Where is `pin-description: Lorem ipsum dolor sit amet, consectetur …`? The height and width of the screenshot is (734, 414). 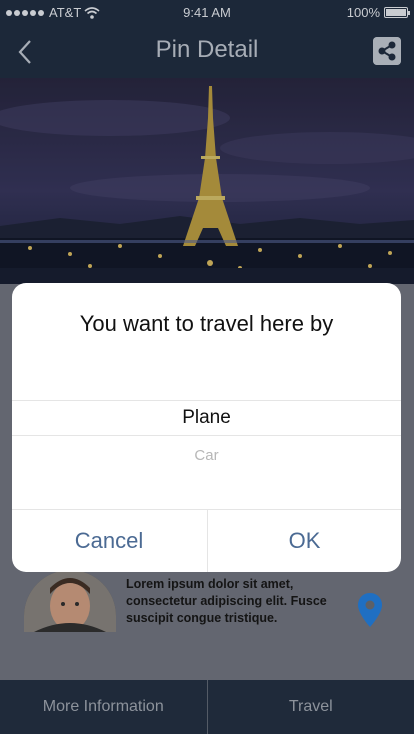 pin-description: Lorem ipsum dolor sit amet, consectetur … is located at coordinates (226, 601).